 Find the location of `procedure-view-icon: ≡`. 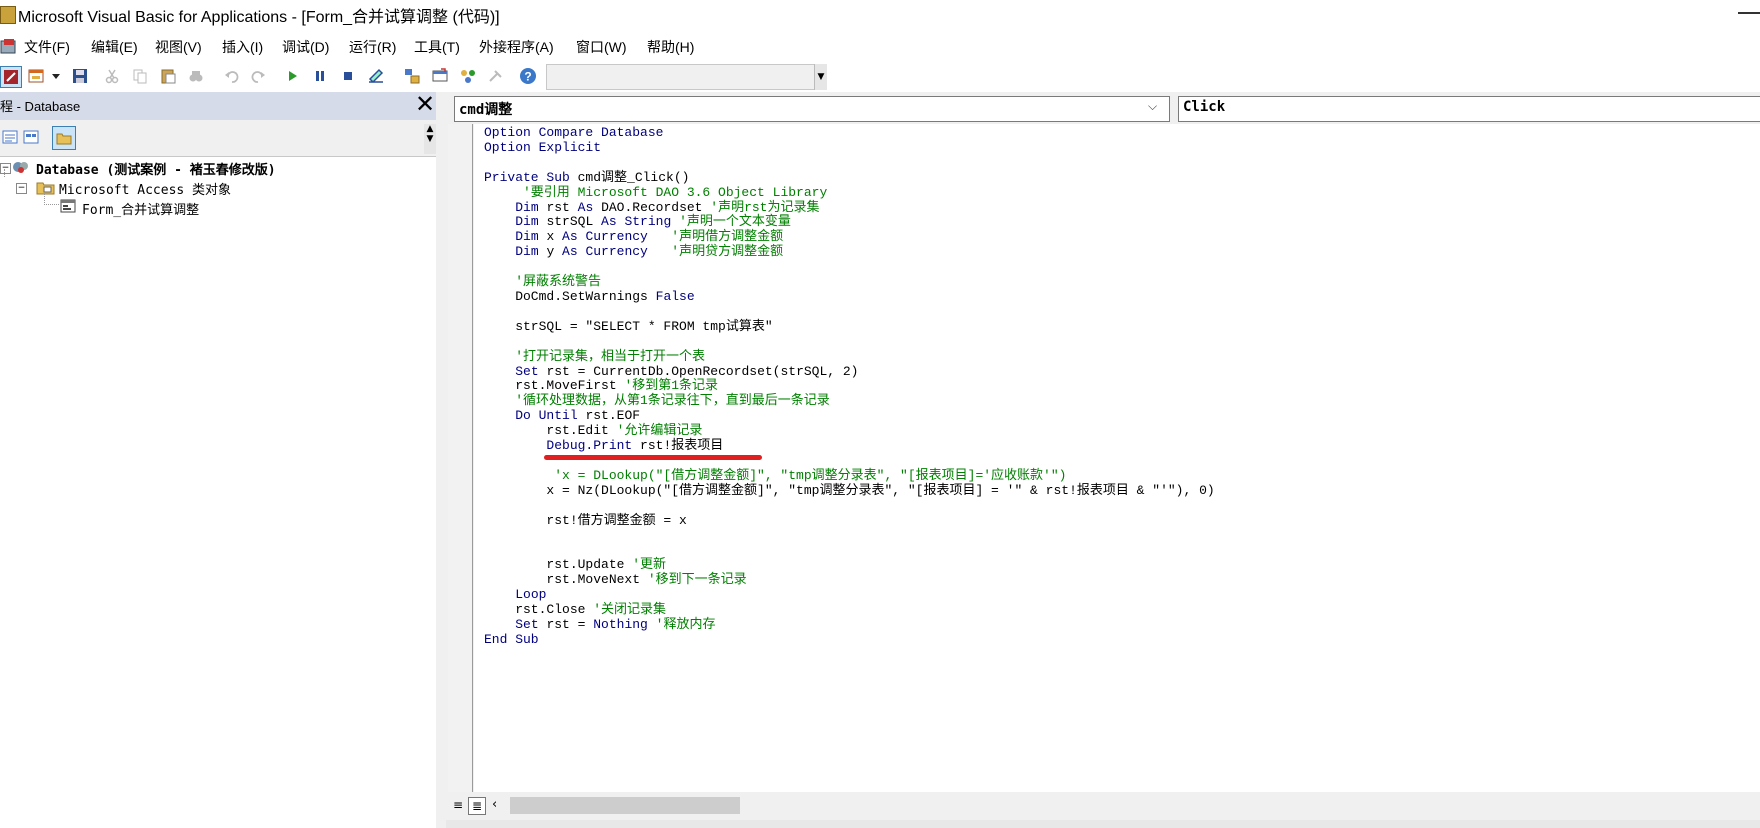

procedure-view-icon: ≡ is located at coordinates (458, 805).